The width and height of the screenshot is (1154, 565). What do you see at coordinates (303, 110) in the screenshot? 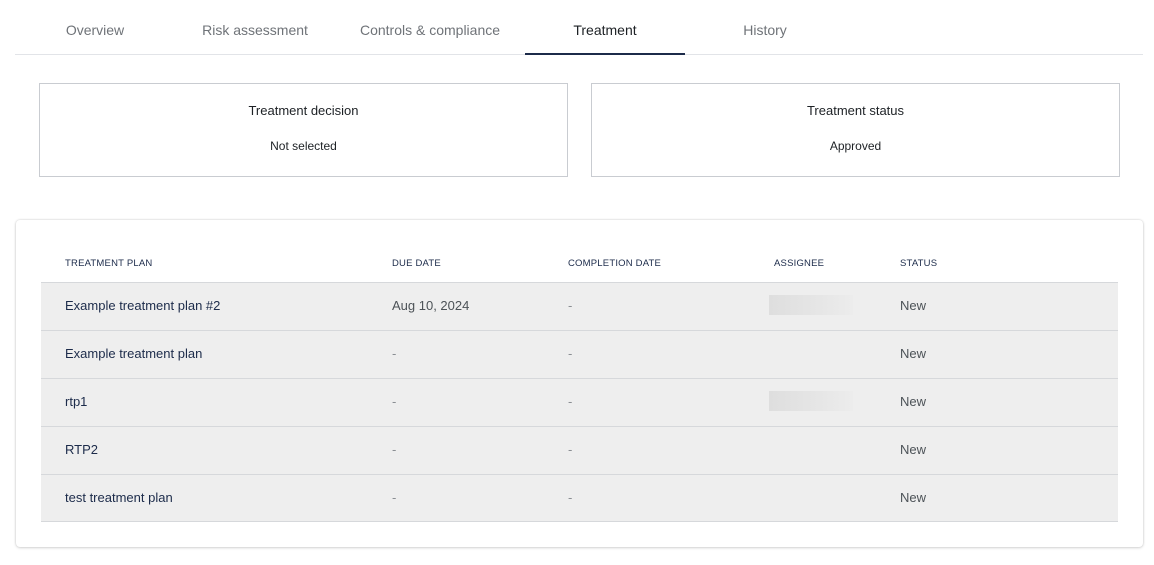
I see `treatment-decision-title: Treatment decision` at bounding box center [303, 110].